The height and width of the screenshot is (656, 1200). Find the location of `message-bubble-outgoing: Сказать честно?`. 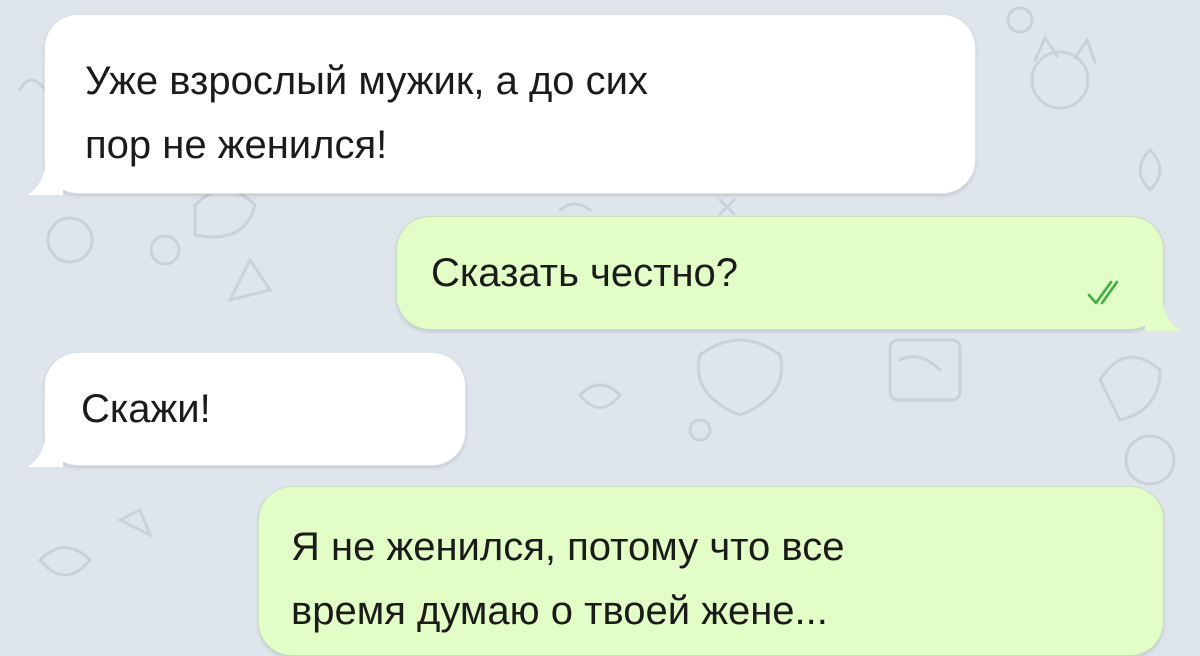

message-bubble-outgoing: Сказать честно? is located at coordinates (788, 273).